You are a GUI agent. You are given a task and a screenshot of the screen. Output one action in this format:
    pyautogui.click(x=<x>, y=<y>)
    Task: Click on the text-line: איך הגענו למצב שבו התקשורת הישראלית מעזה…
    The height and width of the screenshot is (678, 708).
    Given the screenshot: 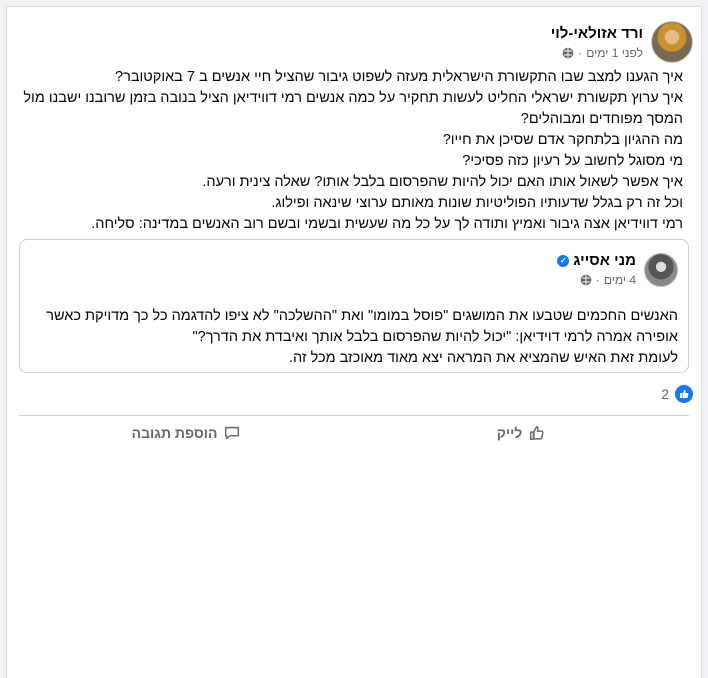 What is the action you would take?
    pyautogui.click(x=399, y=77)
    